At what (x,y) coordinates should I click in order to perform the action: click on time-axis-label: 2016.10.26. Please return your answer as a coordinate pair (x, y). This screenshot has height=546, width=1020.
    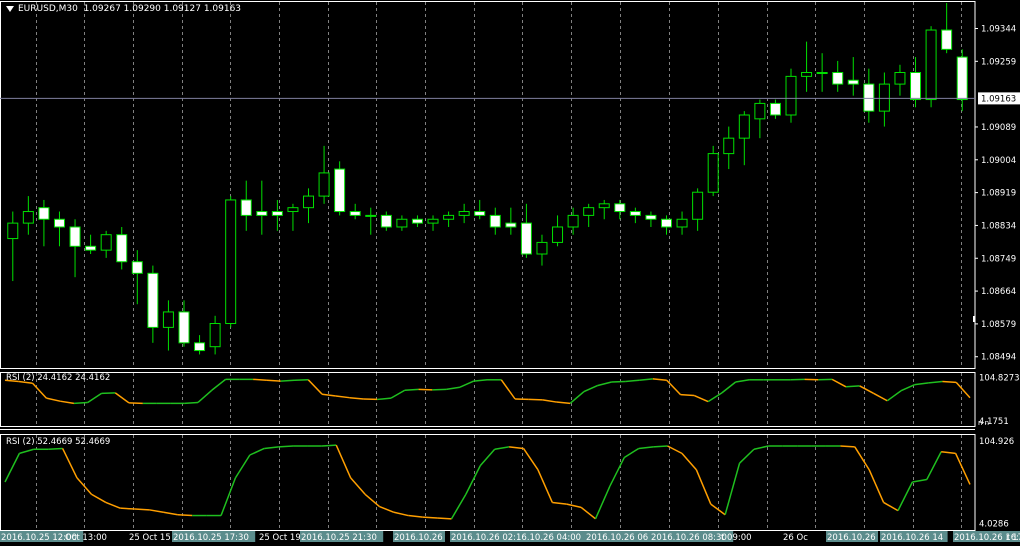
    Looking at the image, I should click on (851, 538).